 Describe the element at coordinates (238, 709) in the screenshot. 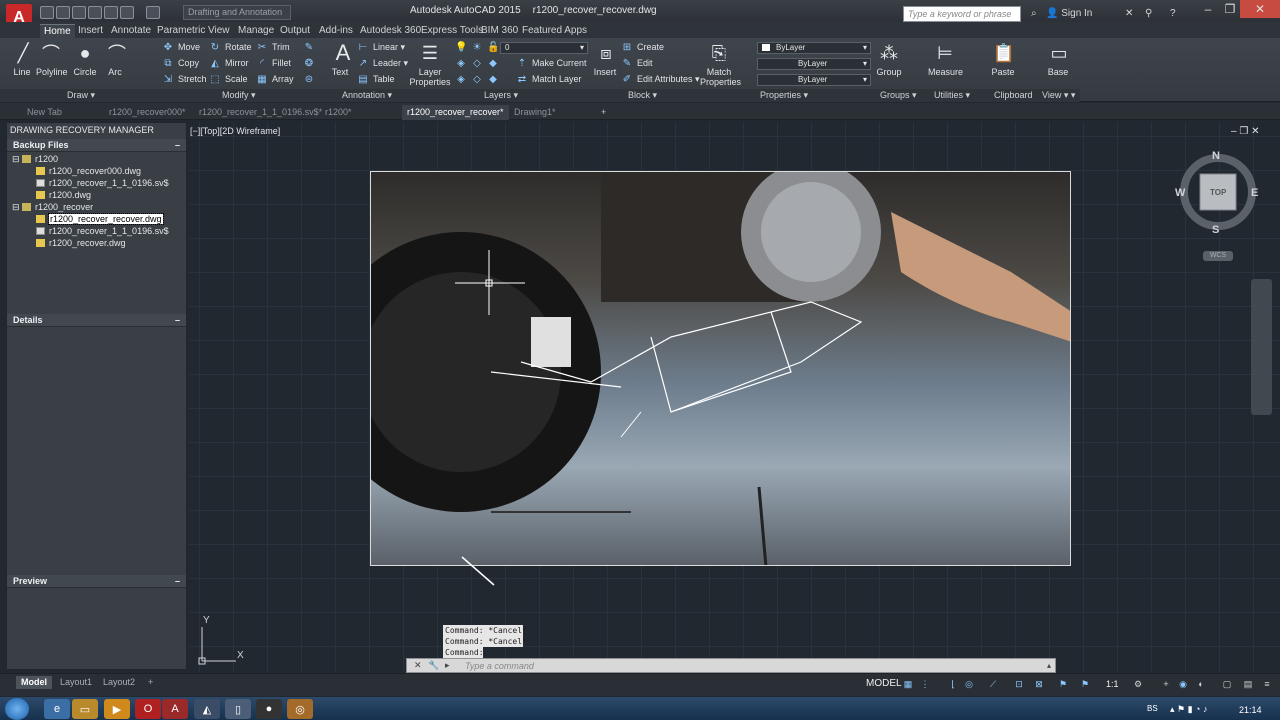

I see `notepad-icon: ▯` at that location.